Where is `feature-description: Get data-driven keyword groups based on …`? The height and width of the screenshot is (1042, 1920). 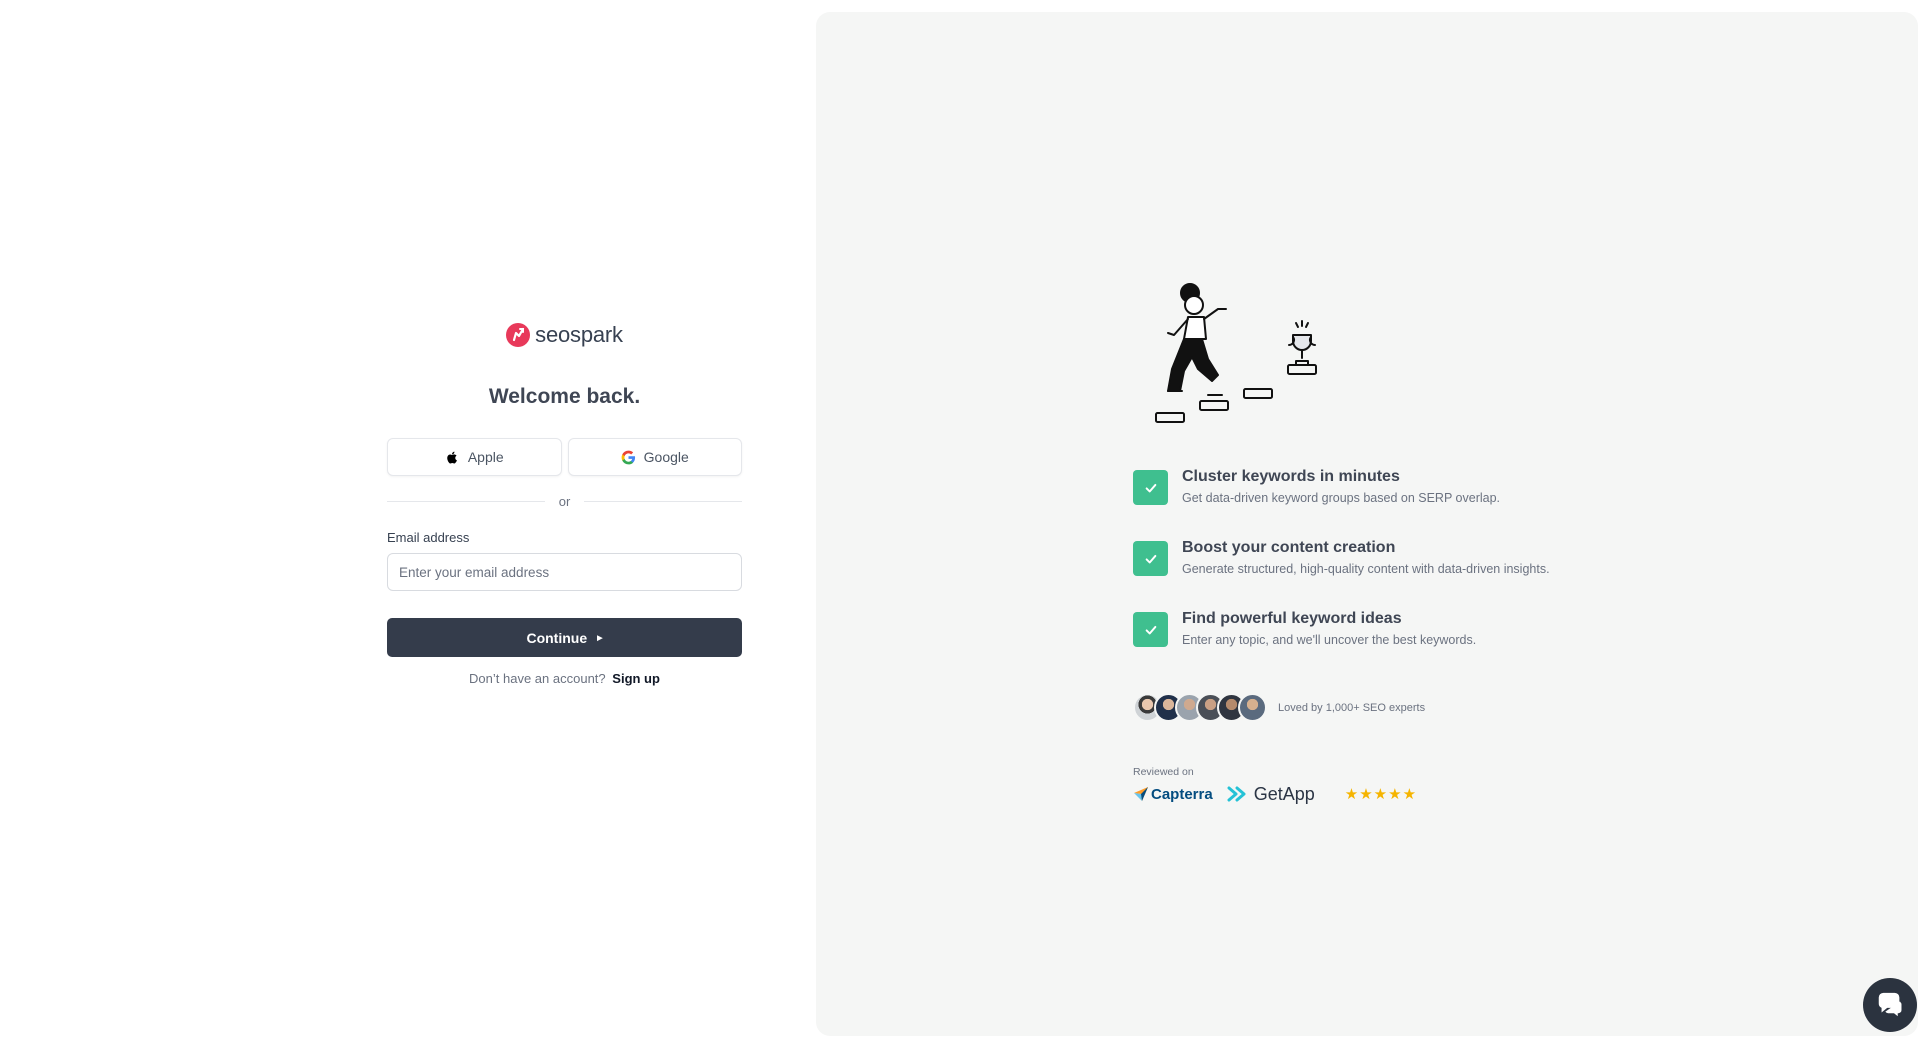
feature-description: Get data-driven keyword groups based on … is located at coordinates (1341, 498).